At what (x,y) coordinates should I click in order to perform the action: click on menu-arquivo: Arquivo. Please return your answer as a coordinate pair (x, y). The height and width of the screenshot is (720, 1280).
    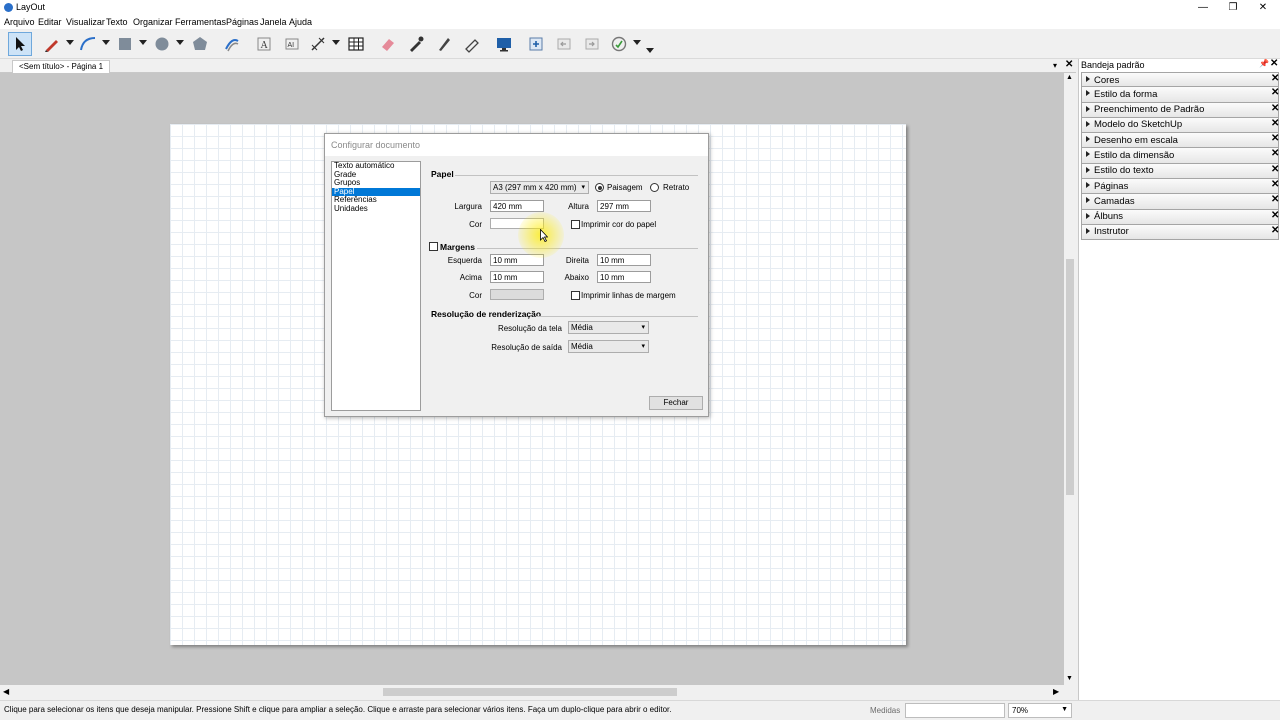
    Looking at the image, I should click on (19, 22).